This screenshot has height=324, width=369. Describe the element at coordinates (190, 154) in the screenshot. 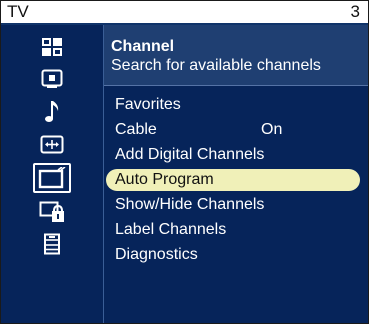

I see `menu-item-label: Add Digital Channels` at that location.